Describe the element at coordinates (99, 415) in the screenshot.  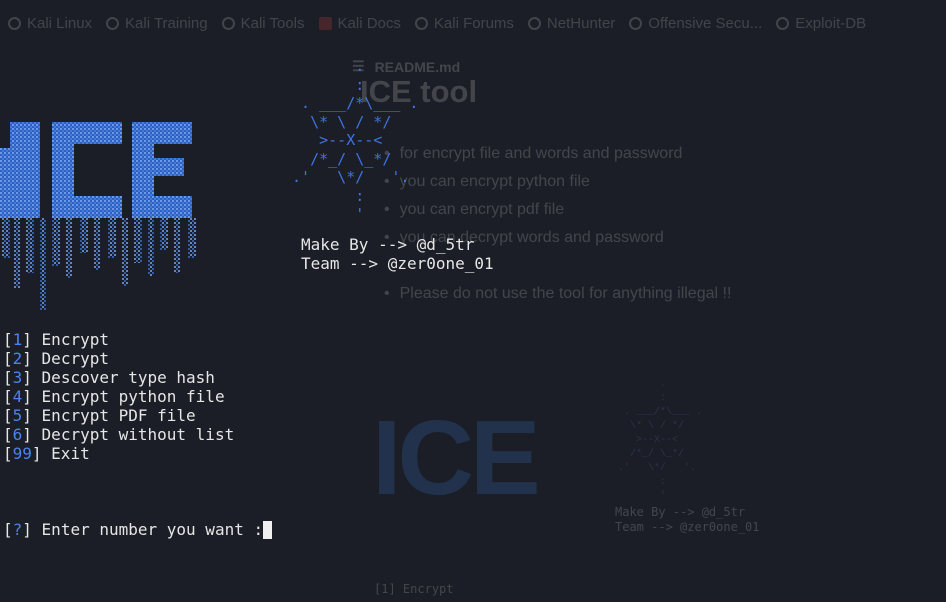
I see `menu-item-encrypt-pdf: [5] Encrypt PDF file` at that location.